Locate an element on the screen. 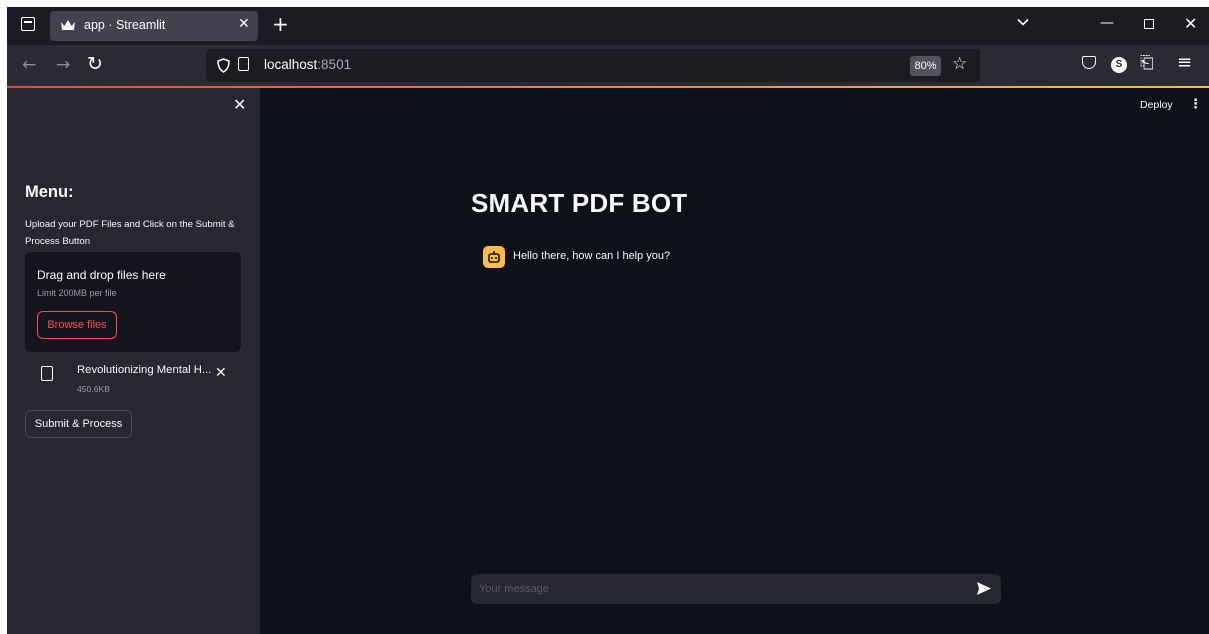  uploaded-file-item: Revolutionizing Mental H... 450.6KB ✕ is located at coordinates (137, 375).